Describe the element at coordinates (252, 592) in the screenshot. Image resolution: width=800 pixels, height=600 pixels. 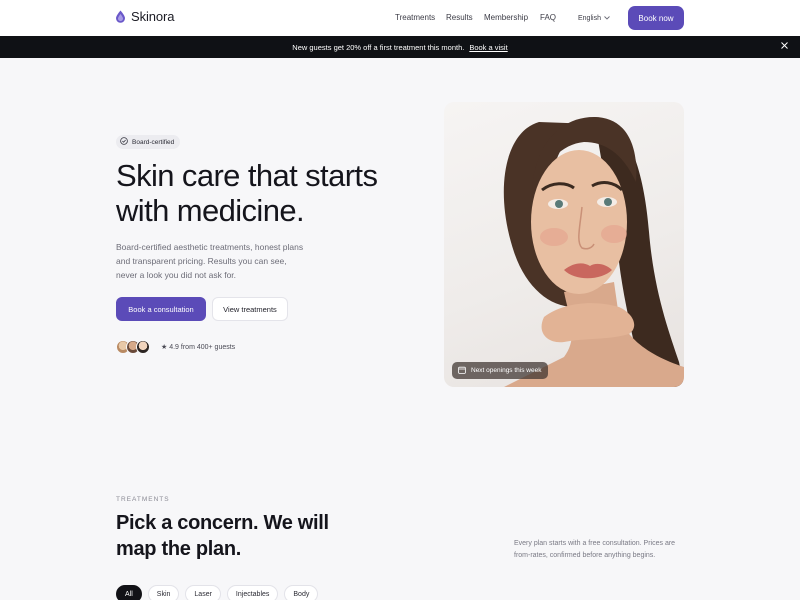
I see `filter-injectables: Injectables` at that location.